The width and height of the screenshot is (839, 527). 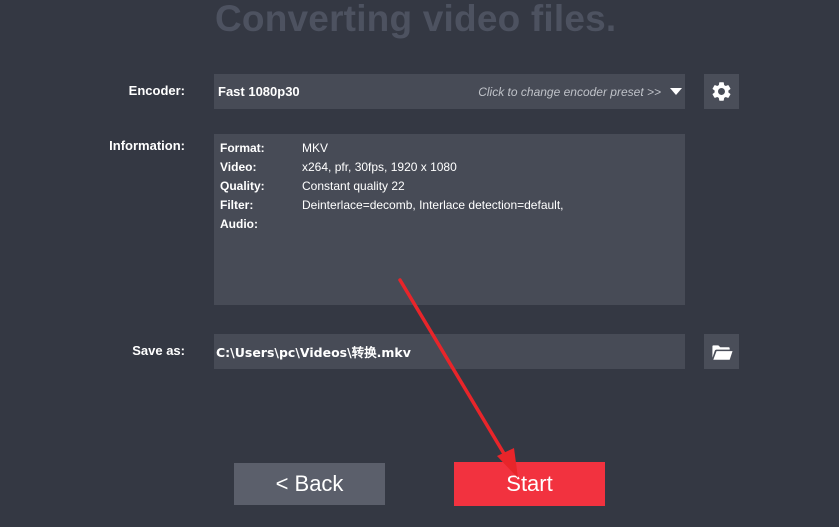 What do you see at coordinates (242, 148) in the screenshot?
I see `info-key: Format:` at bounding box center [242, 148].